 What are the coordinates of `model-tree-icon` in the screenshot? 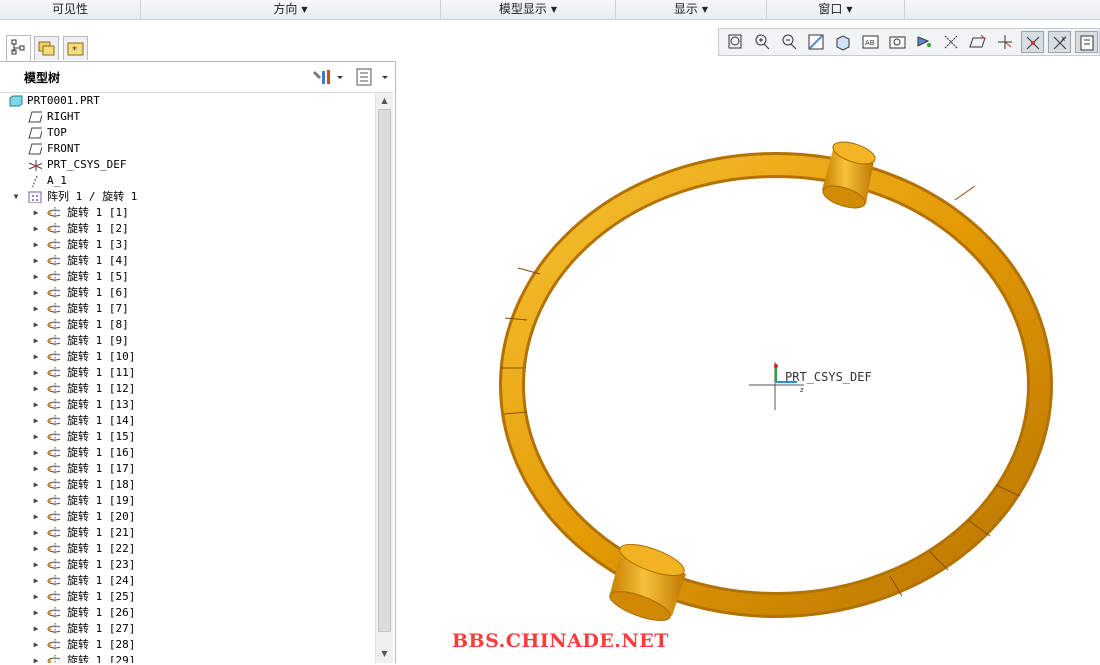 It's located at (18, 47).